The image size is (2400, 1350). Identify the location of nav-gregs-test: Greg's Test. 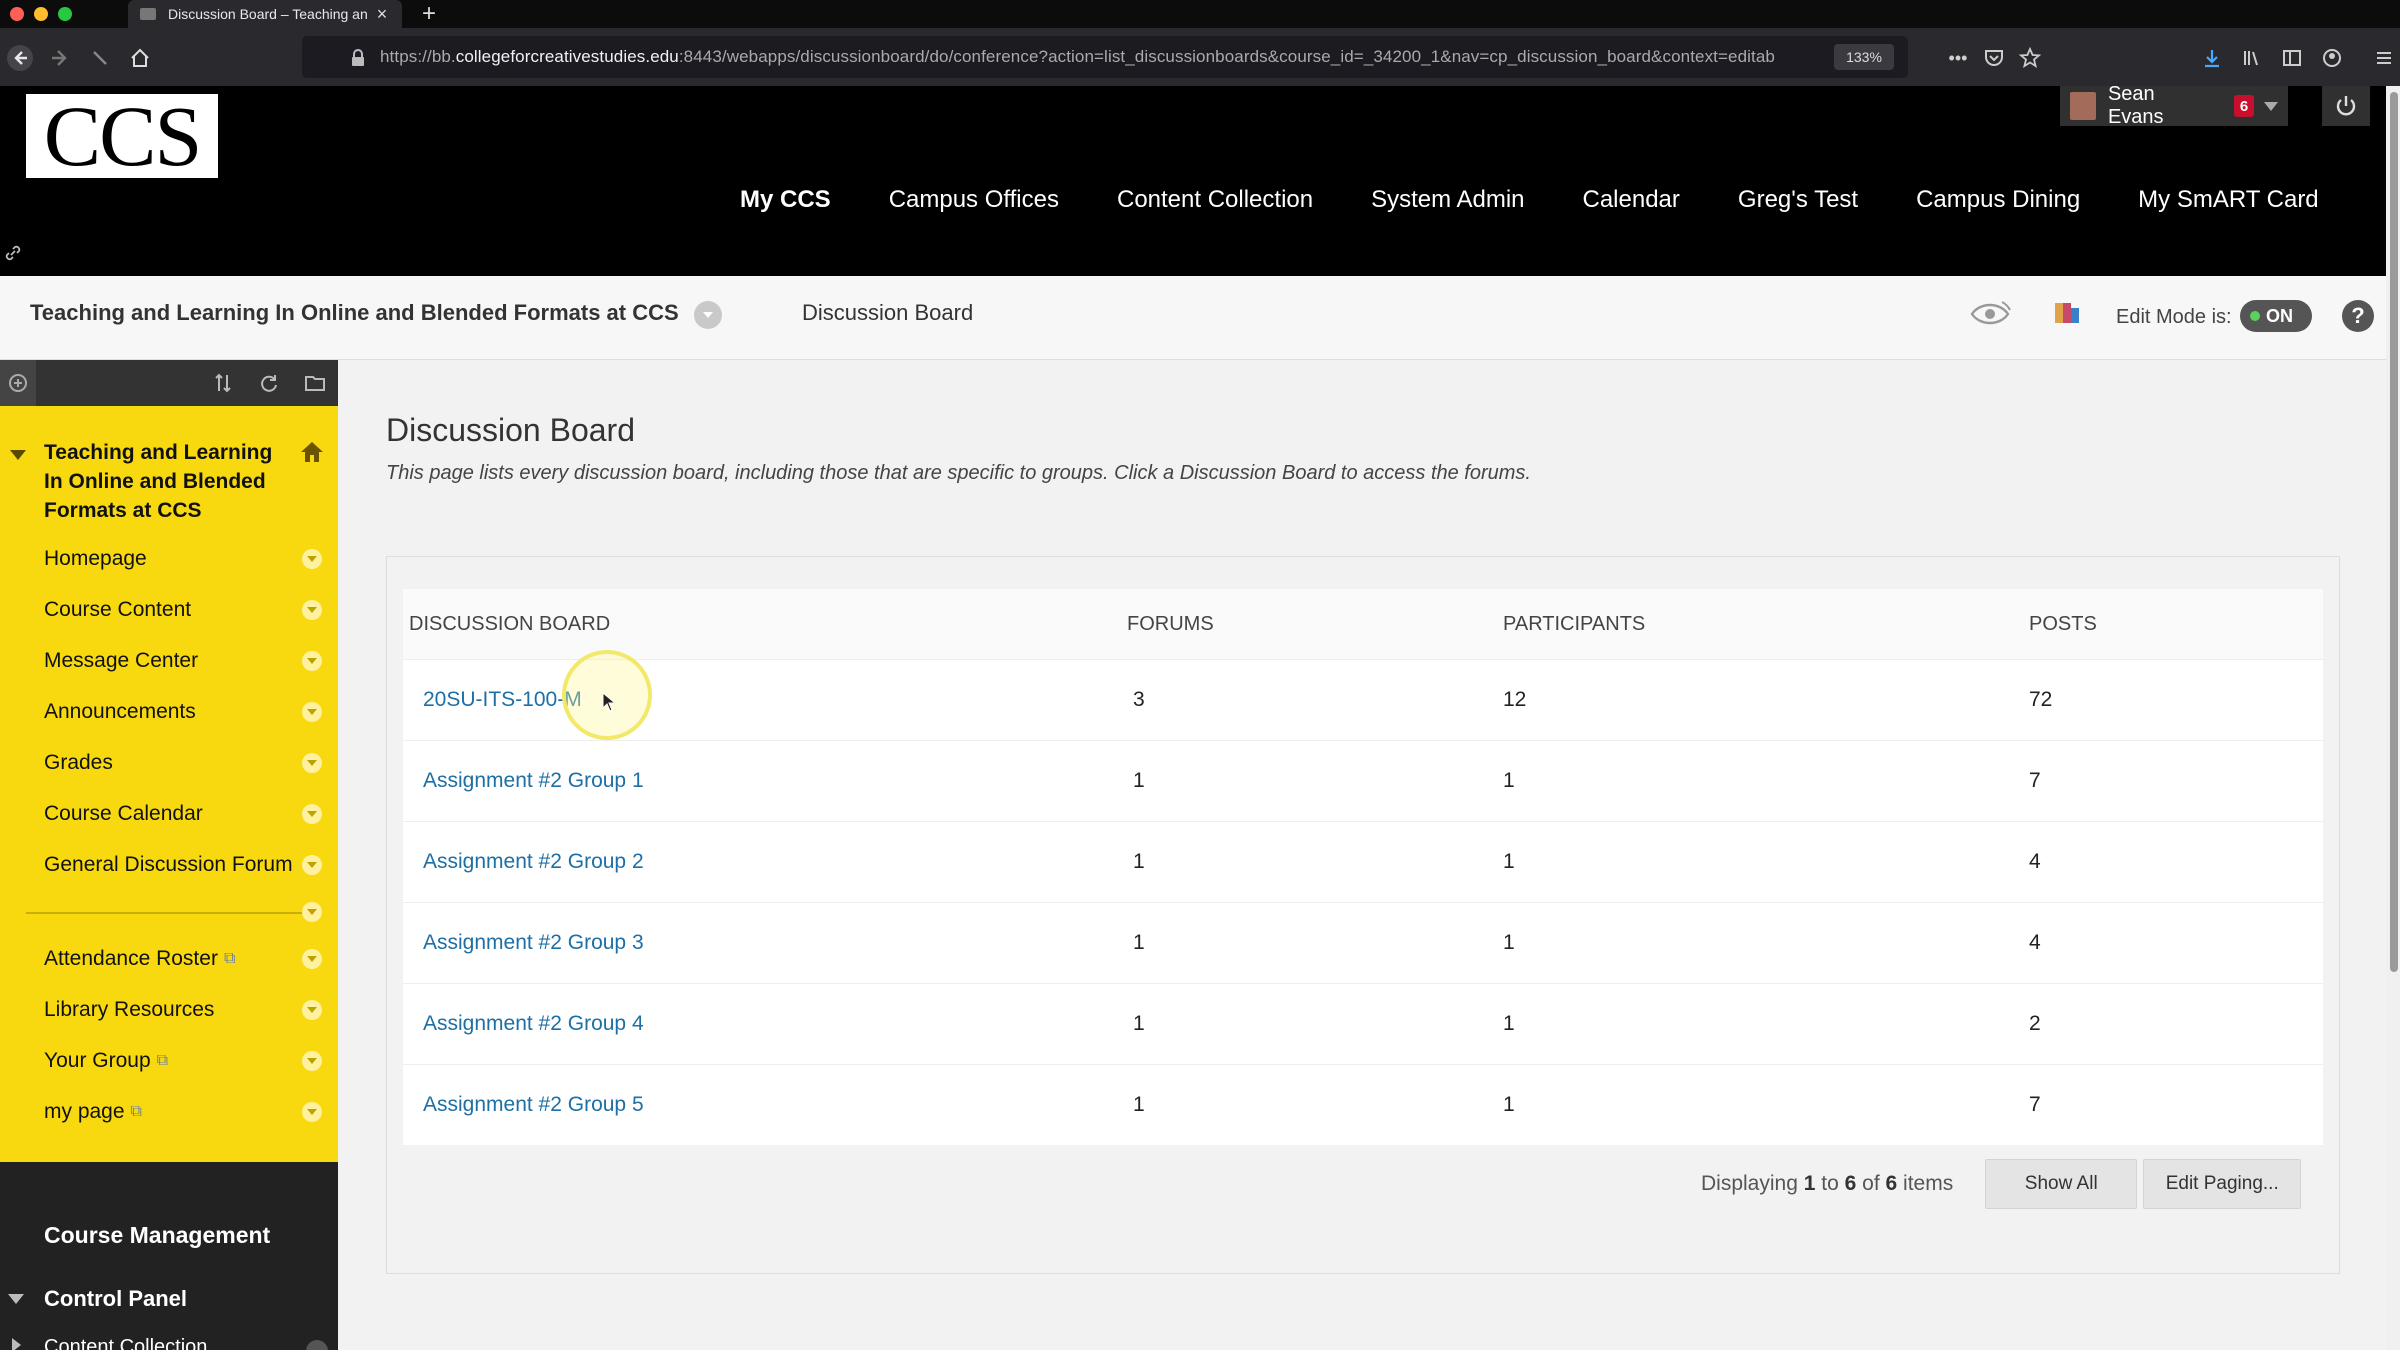
(1798, 206).